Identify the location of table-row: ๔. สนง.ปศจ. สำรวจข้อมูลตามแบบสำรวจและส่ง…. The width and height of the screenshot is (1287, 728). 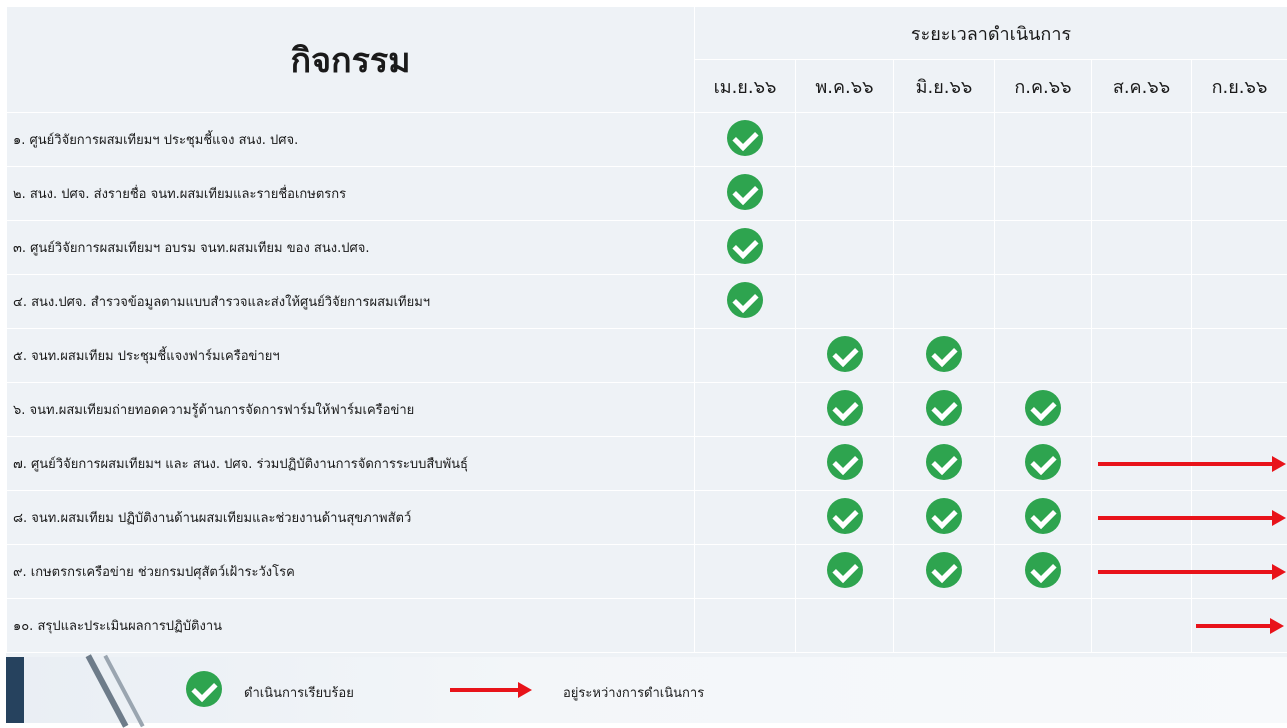
(647, 302).